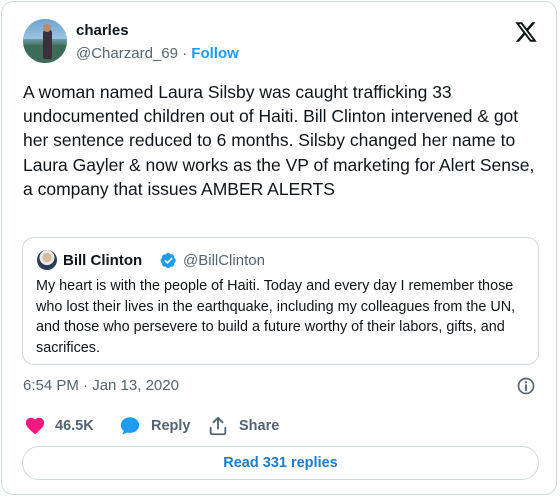  Describe the element at coordinates (35, 426) in the screenshot. I see `heart-icon` at that location.